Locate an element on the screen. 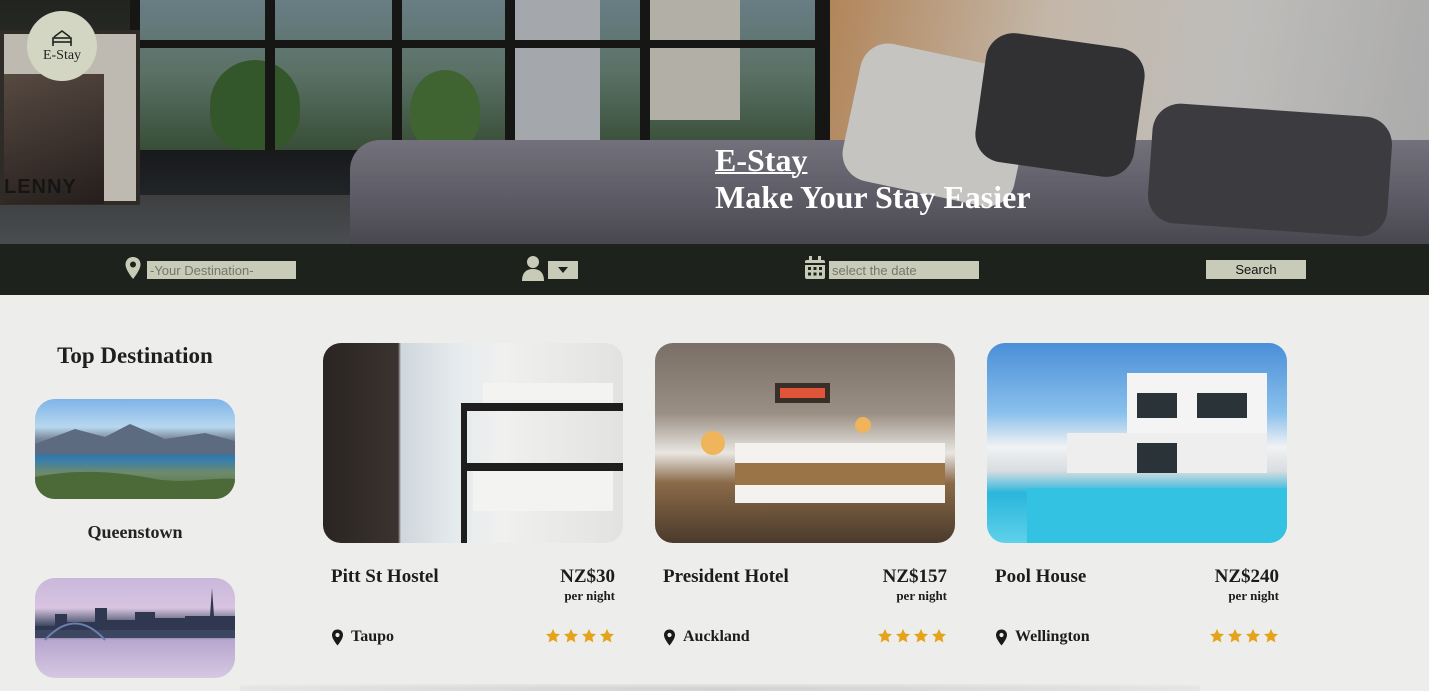 This screenshot has height=691, width=1429. destination-image-auckland is located at coordinates (135, 628).